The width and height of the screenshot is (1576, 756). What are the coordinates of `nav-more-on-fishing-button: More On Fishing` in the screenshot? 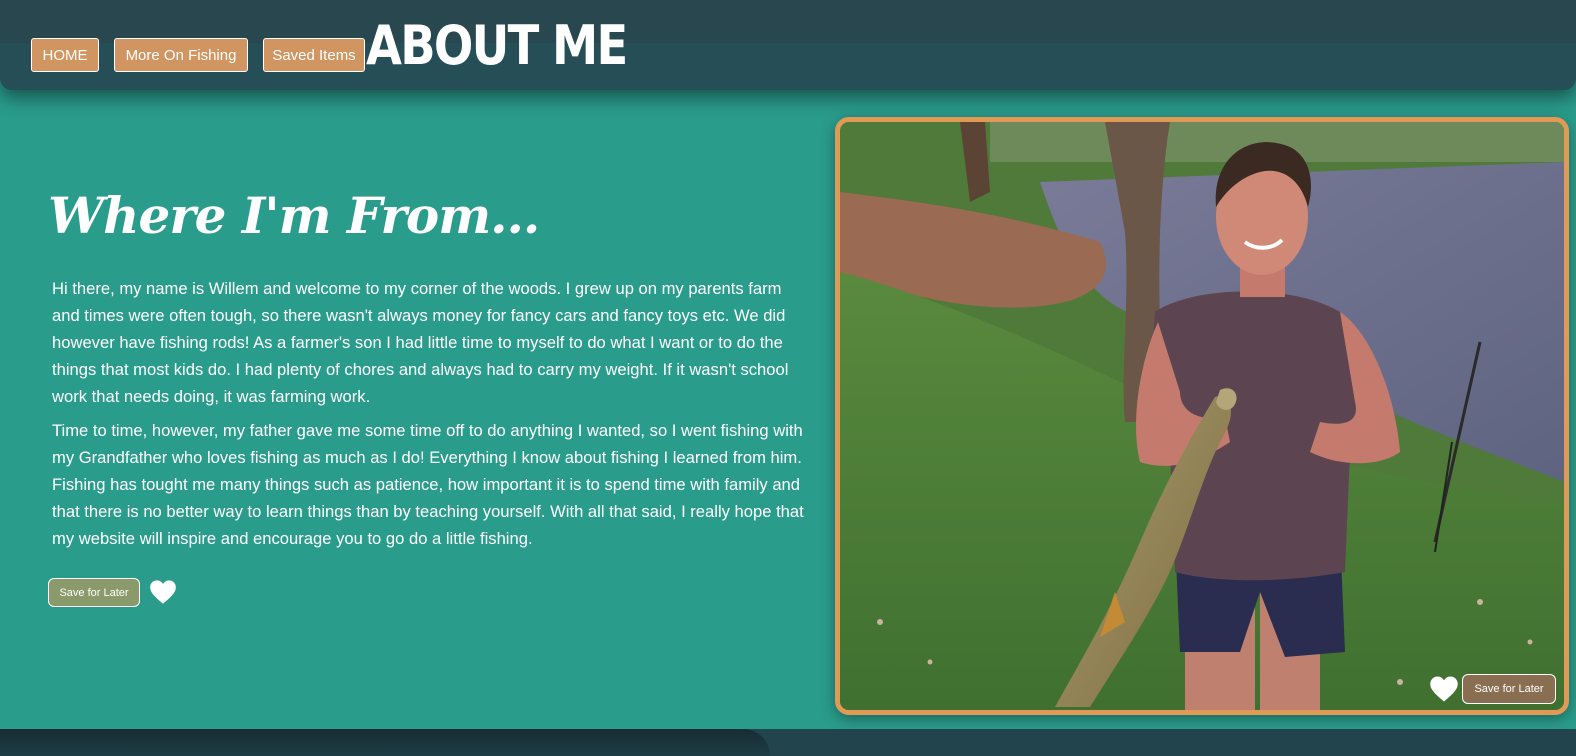 It's located at (181, 55).